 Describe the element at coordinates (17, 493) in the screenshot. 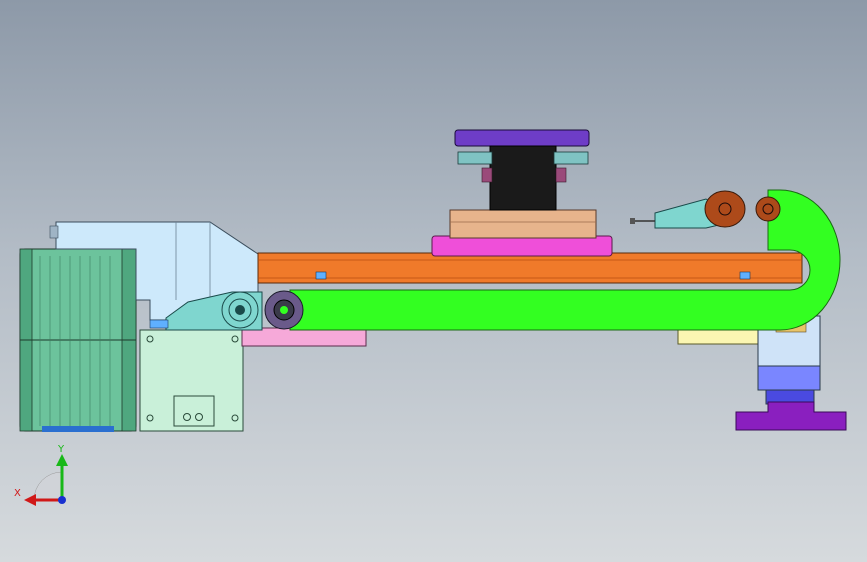

I see `axis-x-label: X` at that location.